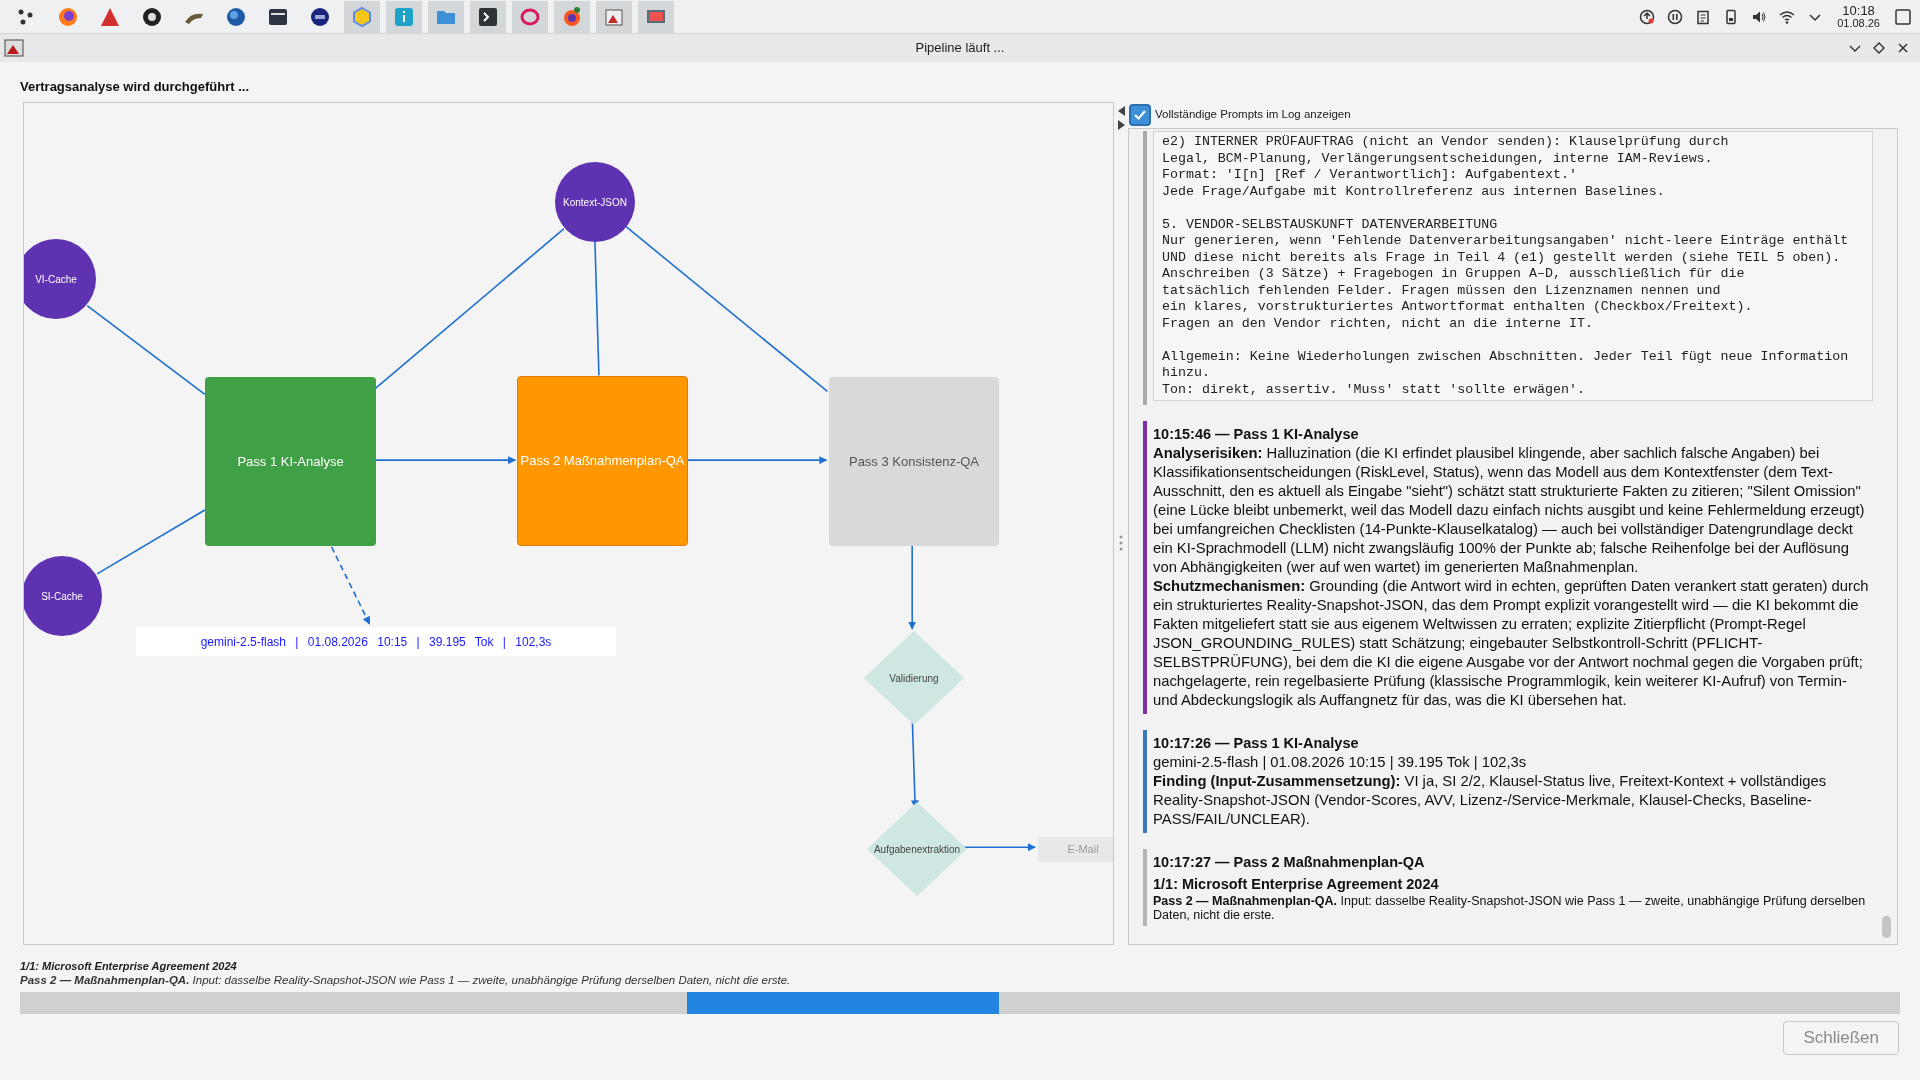 This screenshot has width=1920, height=1080. Describe the element at coordinates (917, 849) in the screenshot. I see `decision-node: Aufgabenextraktion` at that location.